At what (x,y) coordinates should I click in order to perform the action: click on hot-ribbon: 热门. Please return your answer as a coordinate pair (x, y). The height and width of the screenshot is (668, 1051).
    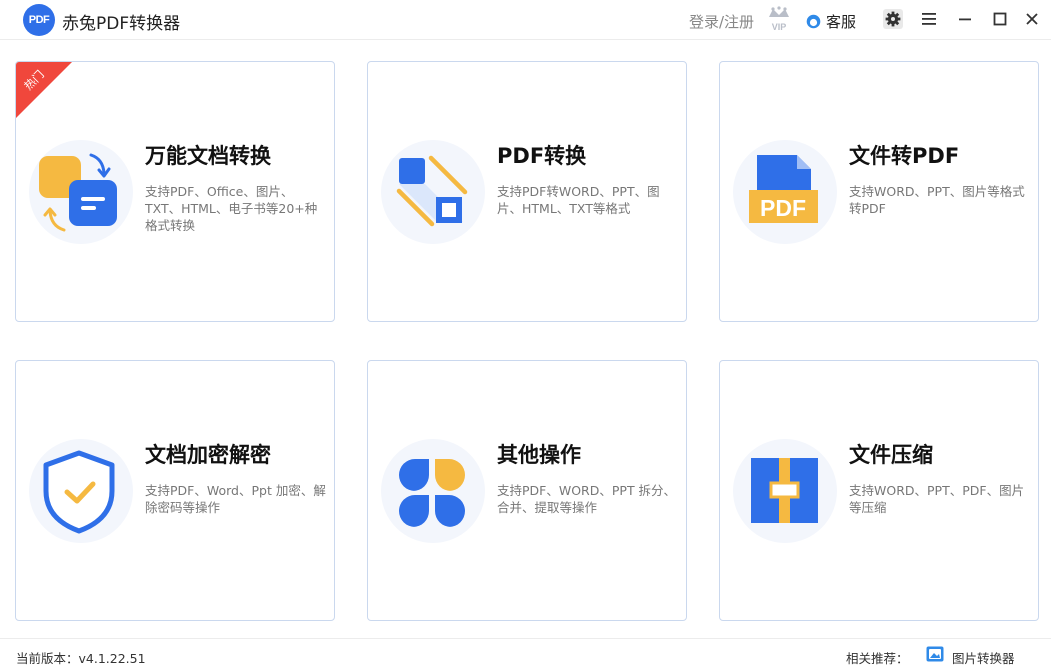
    Looking at the image, I should click on (44, 90).